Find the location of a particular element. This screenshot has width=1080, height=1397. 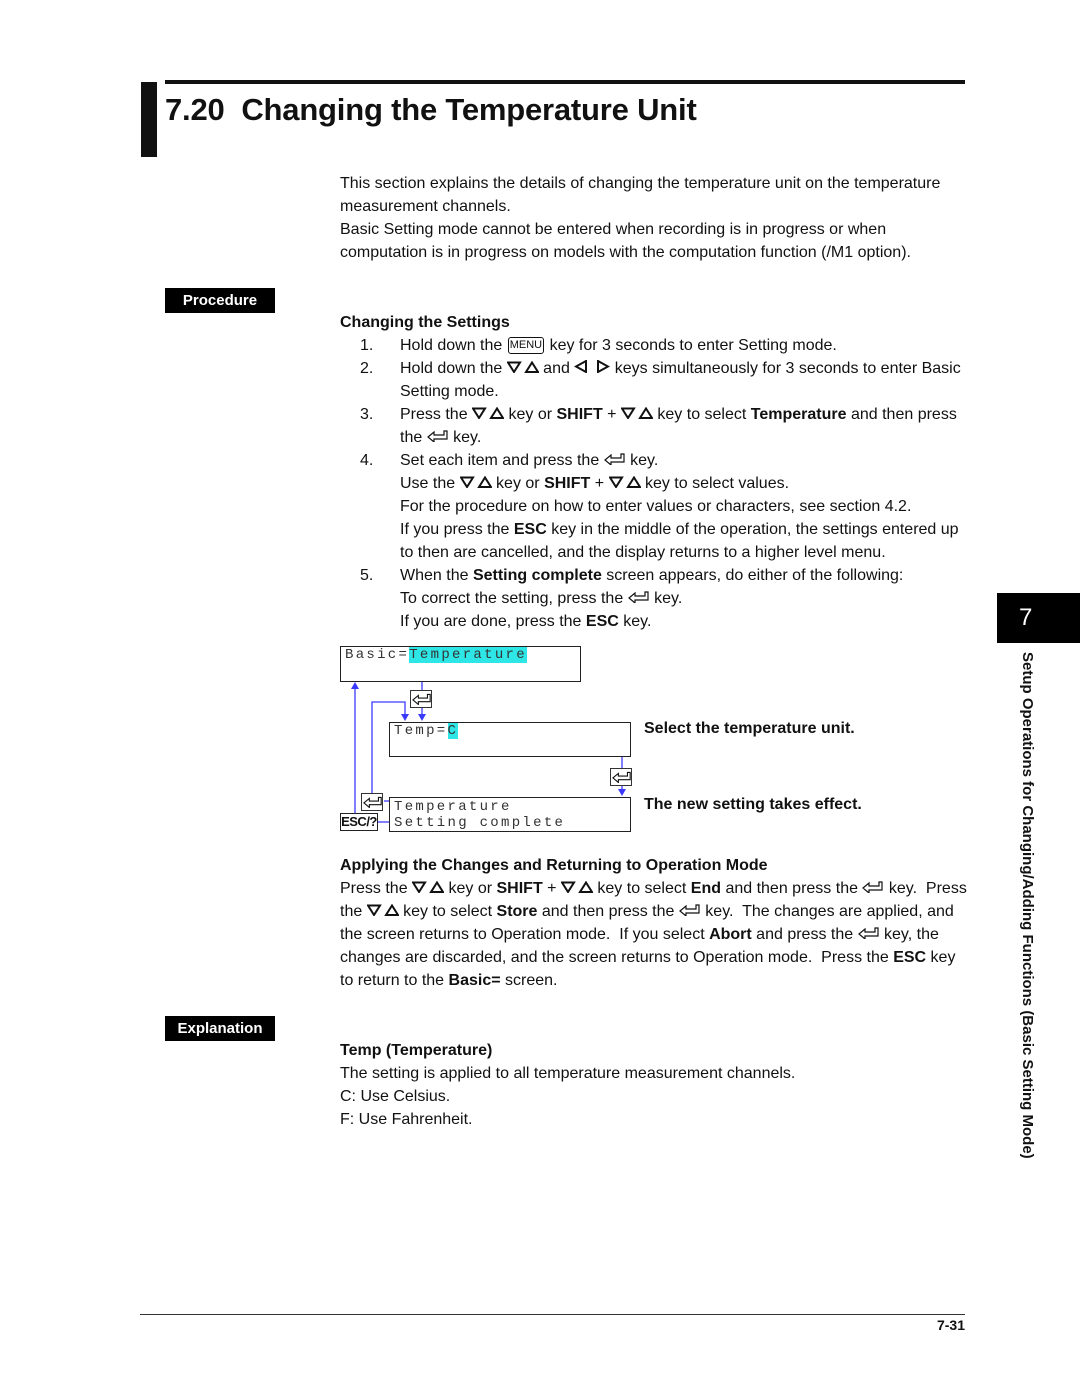

esc-key-icon: ESC/? is located at coordinates (359, 822).